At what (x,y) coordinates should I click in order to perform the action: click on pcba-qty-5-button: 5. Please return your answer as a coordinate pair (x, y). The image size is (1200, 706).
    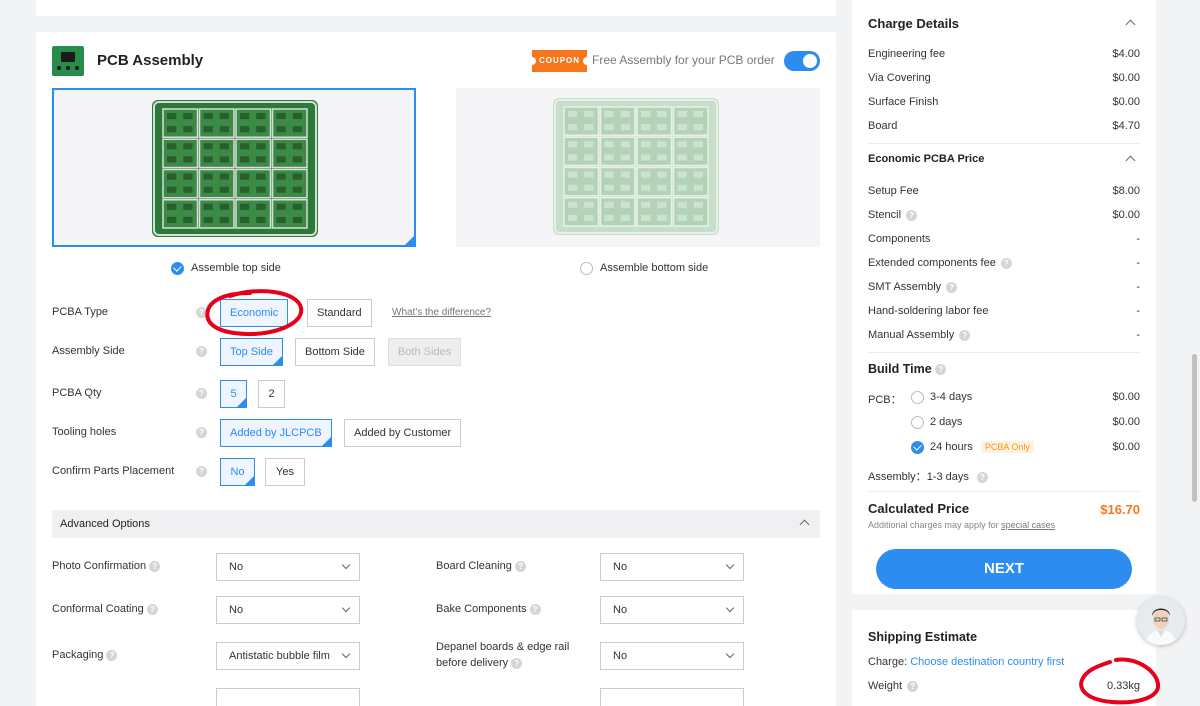
    Looking at the image, I should click on (233, 394).